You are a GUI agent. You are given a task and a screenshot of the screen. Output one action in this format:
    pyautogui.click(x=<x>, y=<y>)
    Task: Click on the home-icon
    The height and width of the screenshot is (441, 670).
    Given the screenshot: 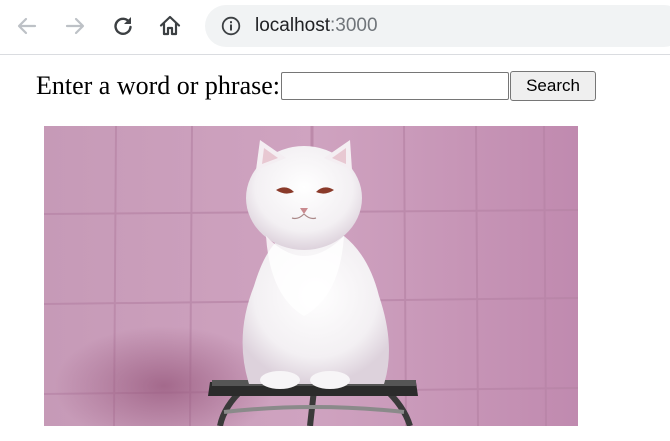 What is the action you would take?
    pyautogui.click(x=170, y=26)
    